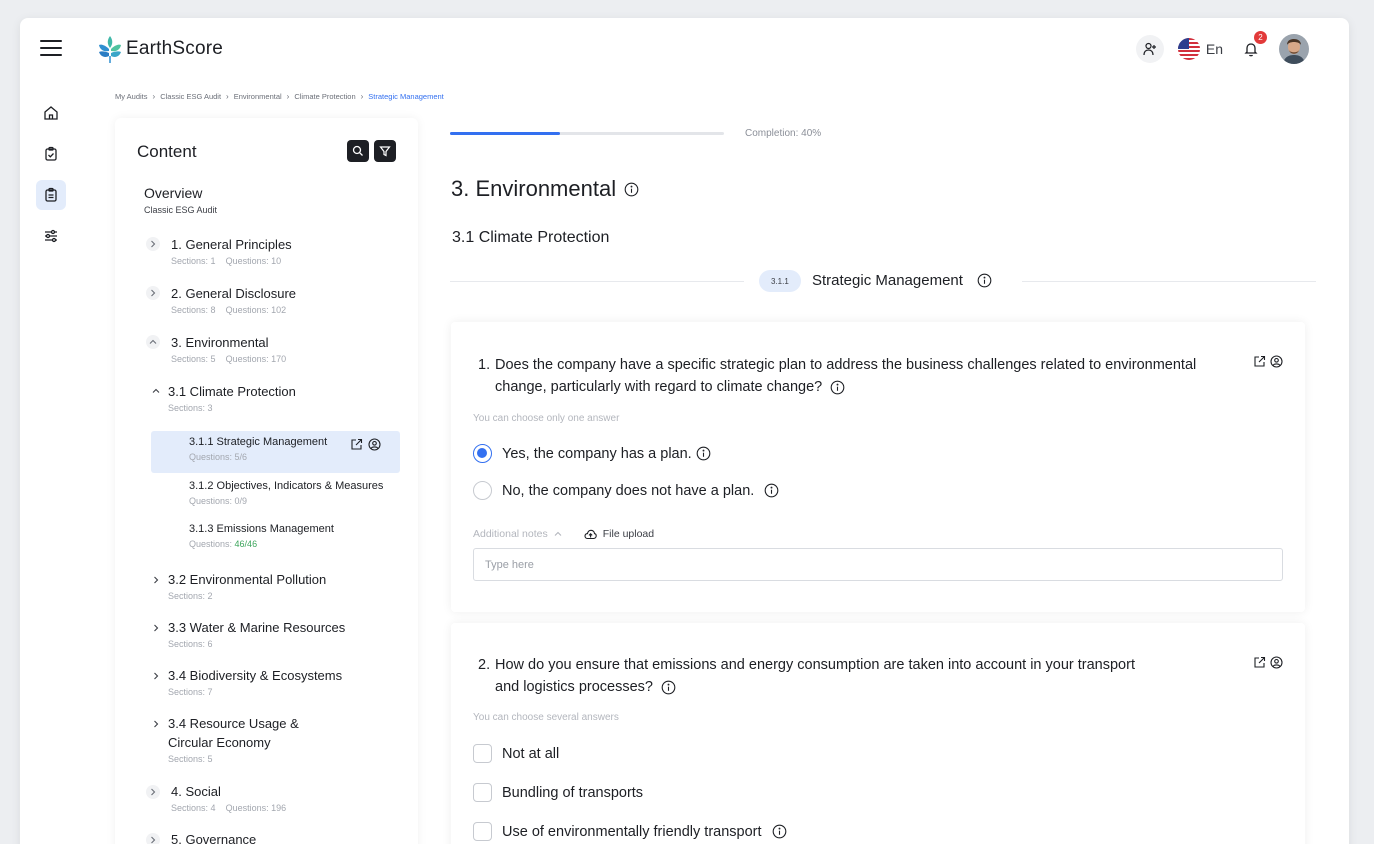 The width and height of the screenshot is (1374, 844). I want to click on user-plus-icon, so click(1149, 49).